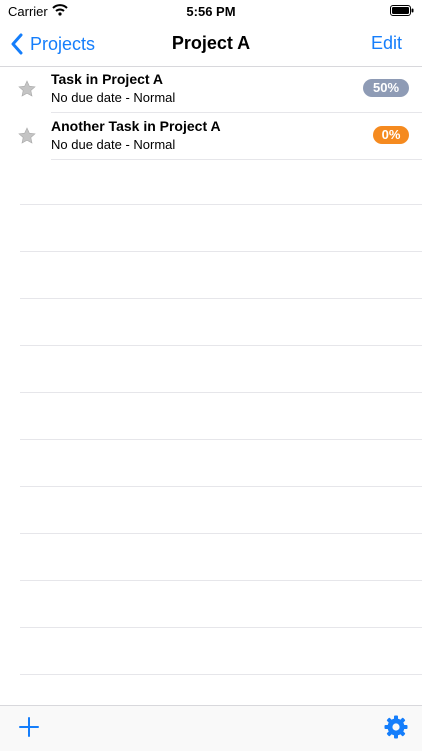 The height and width of the screenshot is (751, 422). What do you see at coordinates (402, 10) in the screenshot?
I see `battery-icon` at bounding box center [402, 10].